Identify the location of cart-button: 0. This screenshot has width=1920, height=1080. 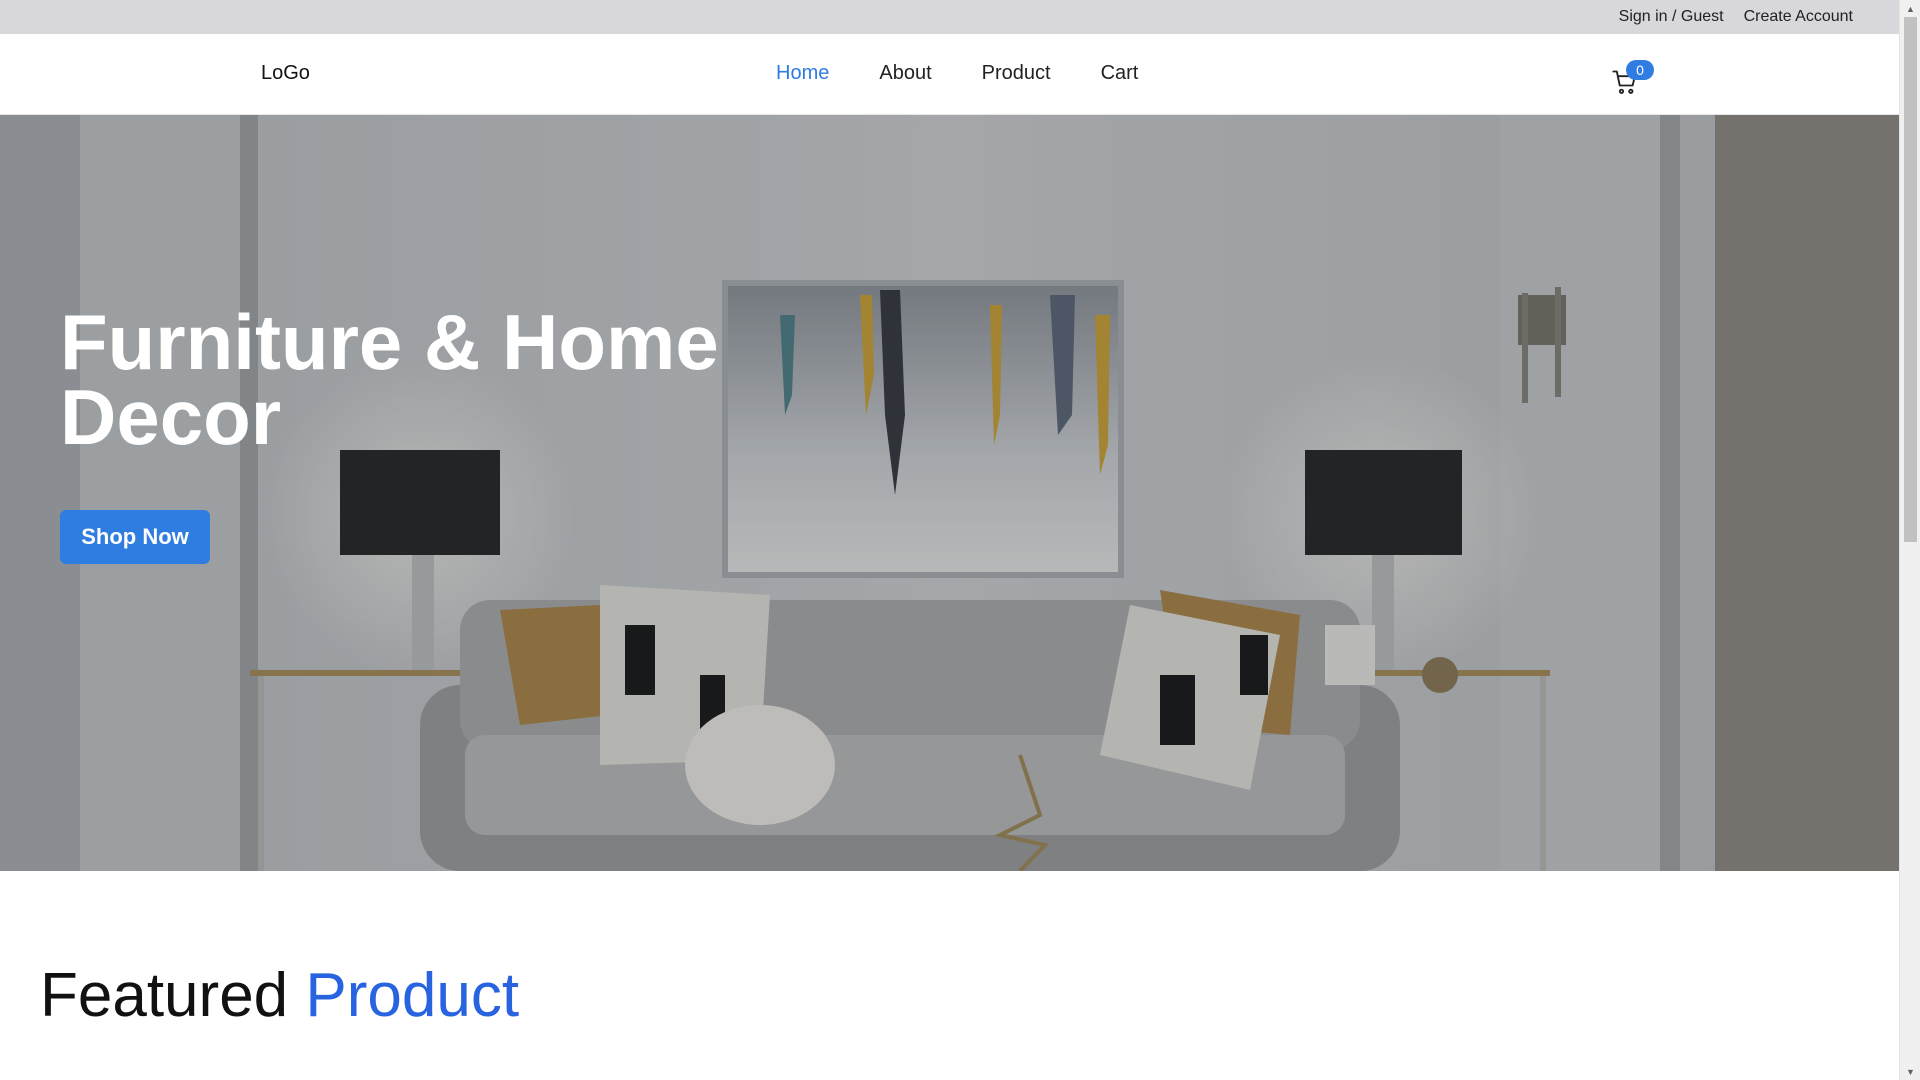
(1633, 78).